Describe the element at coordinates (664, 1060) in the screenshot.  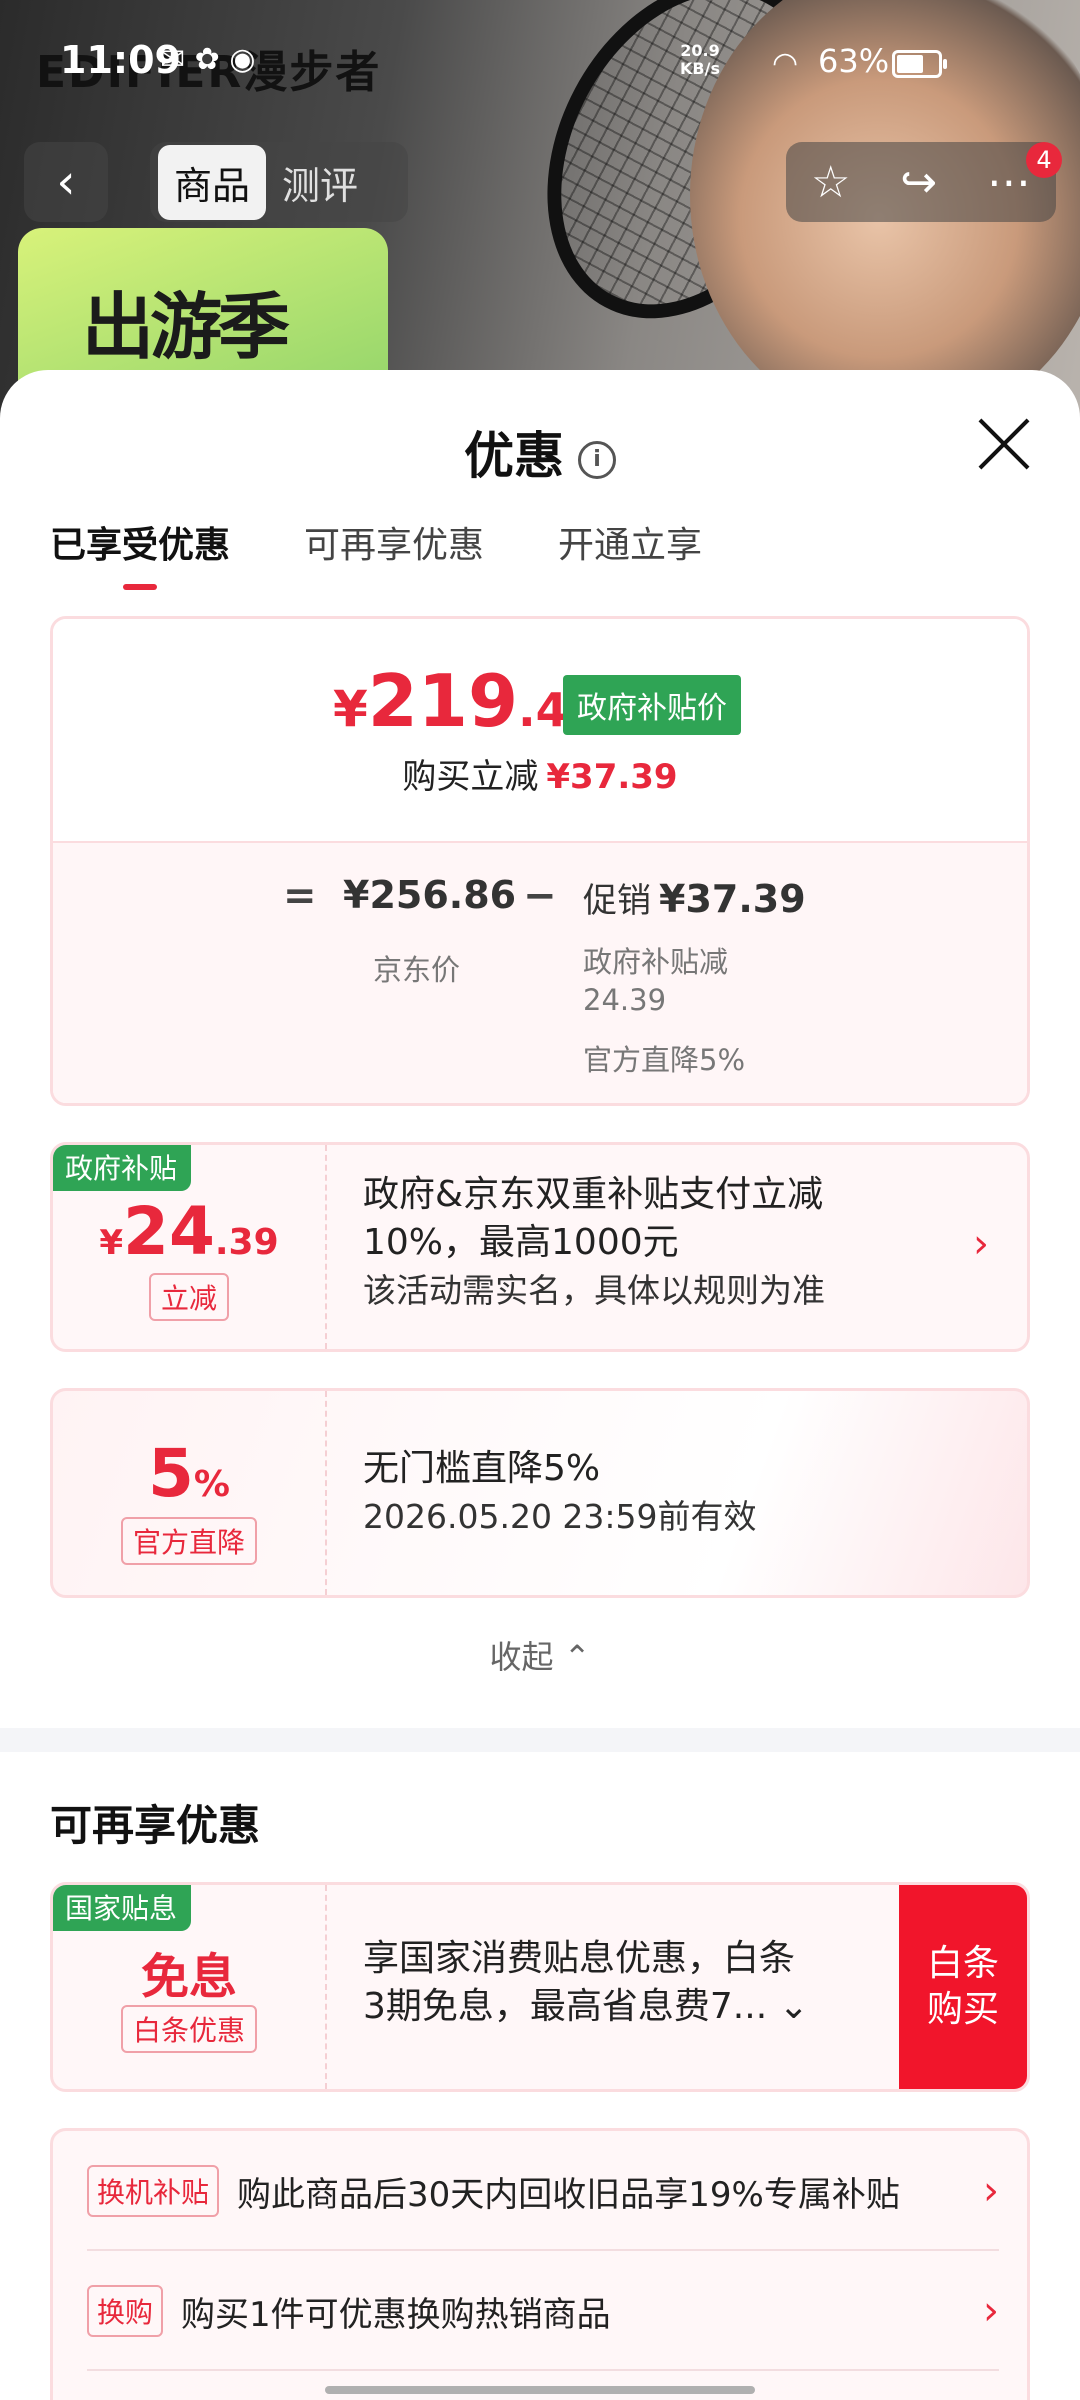
I see `official-discount-detail: 官方直降5%` at that location.